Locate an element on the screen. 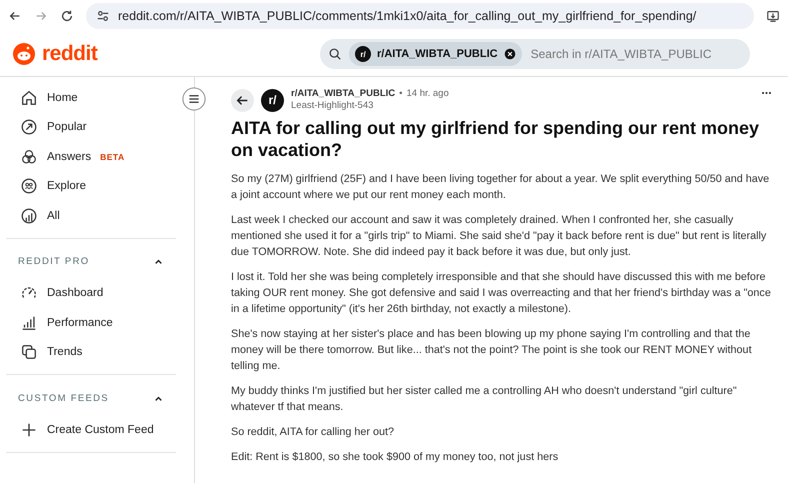  beta-label: BETA is located at coordinates (112, 157).